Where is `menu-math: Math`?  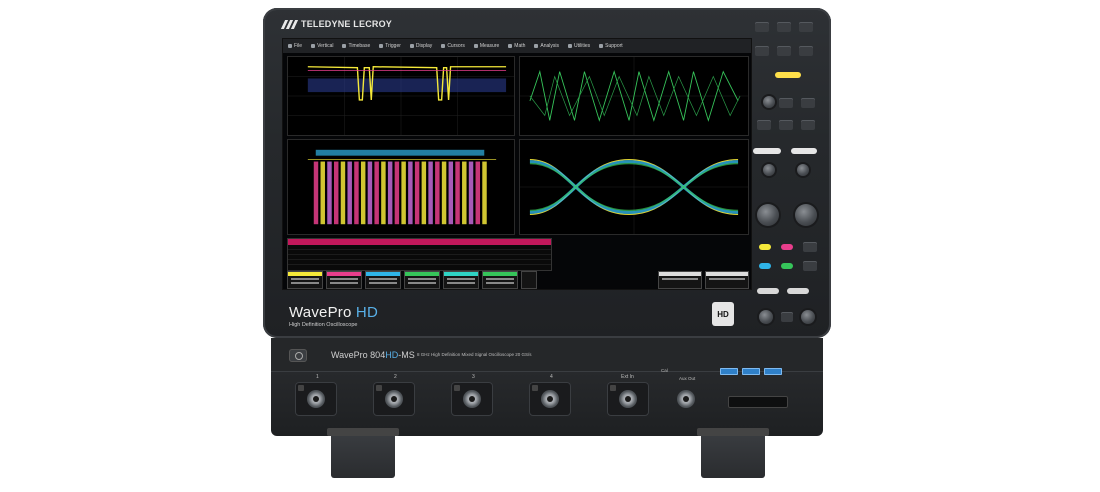
menu-math: Math is located at coordinates (516, 46).